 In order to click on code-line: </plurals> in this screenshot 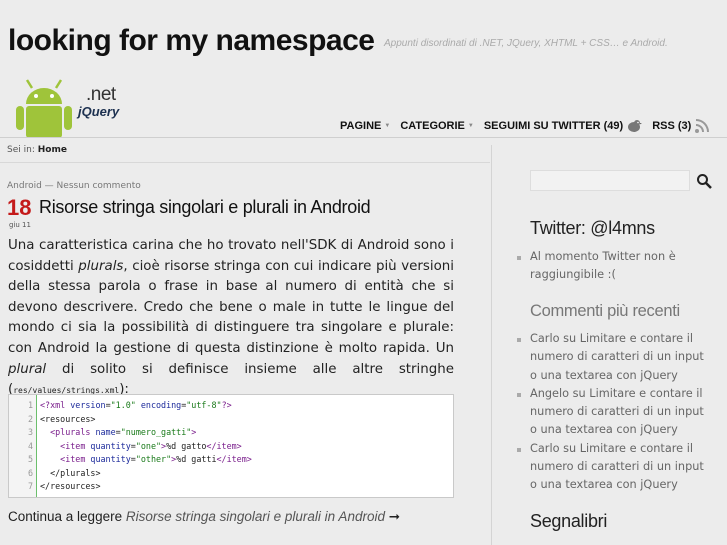, I will do `click(70, 472)`.